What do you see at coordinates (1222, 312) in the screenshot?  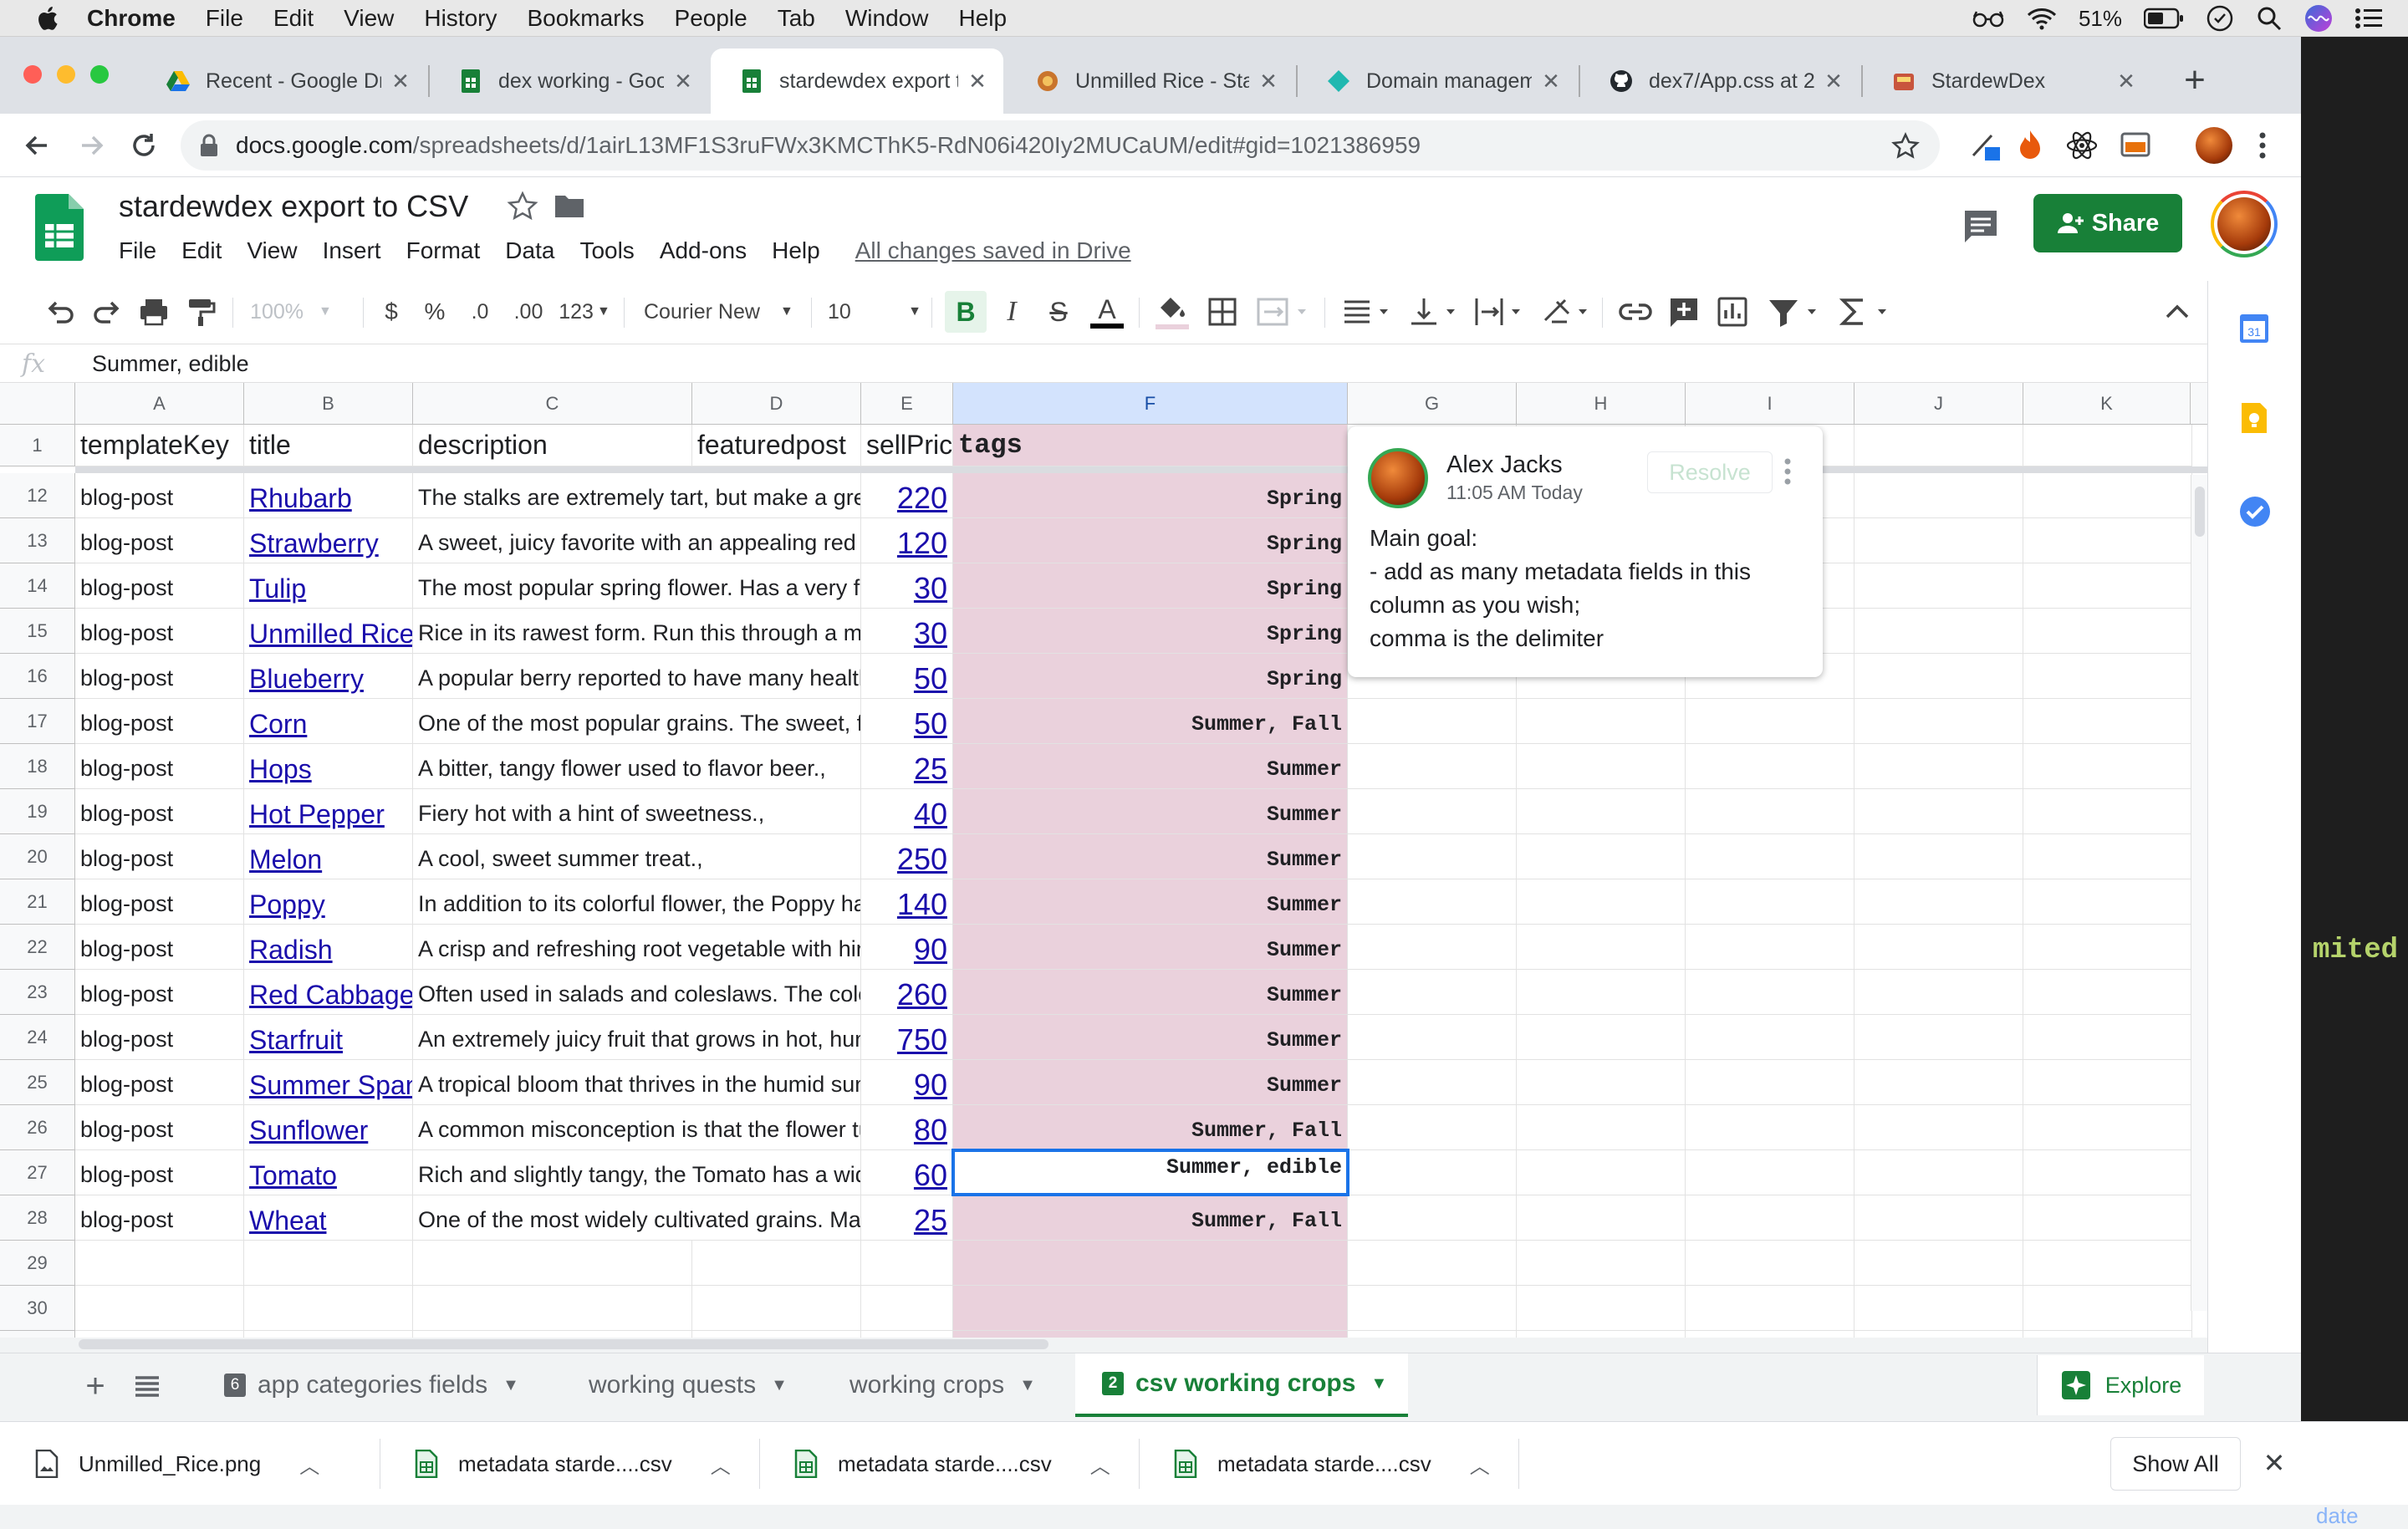 I see `borders-icon` at bounding box center [1222, 312].